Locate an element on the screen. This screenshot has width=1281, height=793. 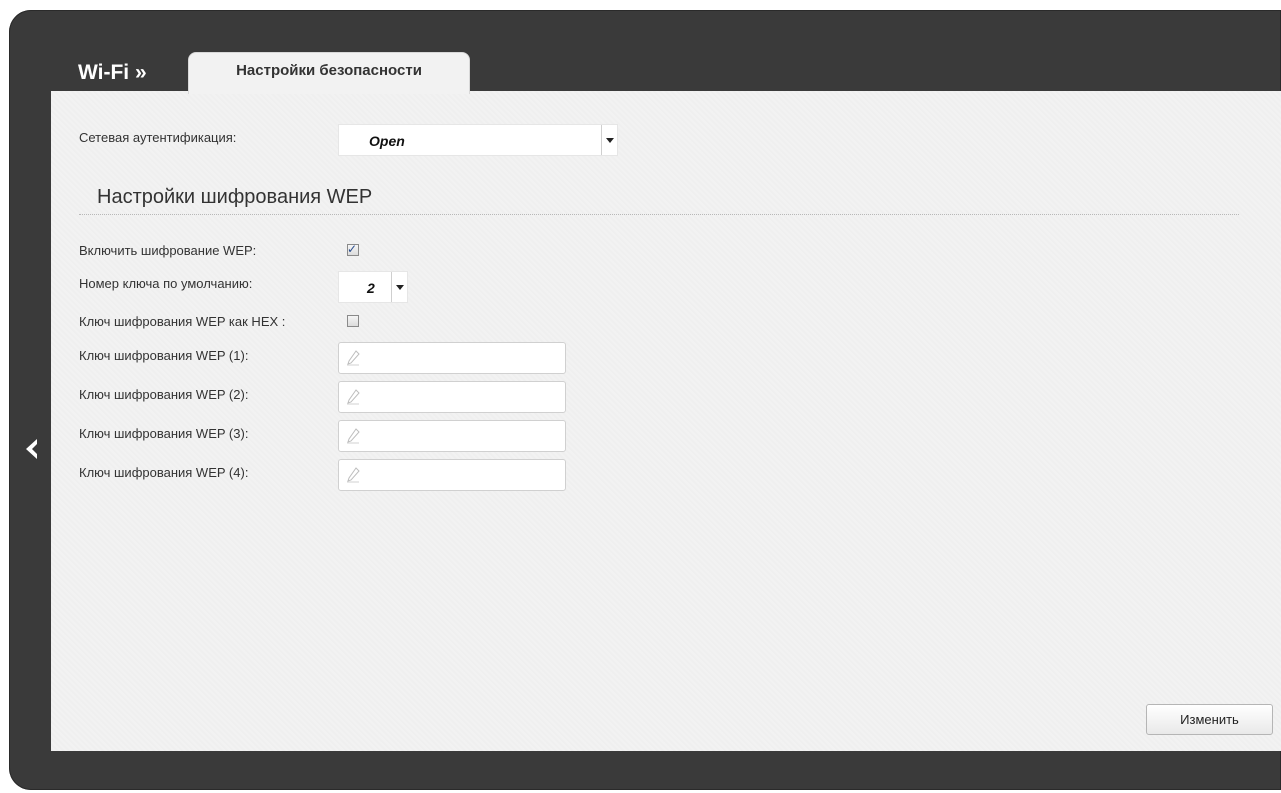
default-key-value: 2 is located at coordinates (371, 288).